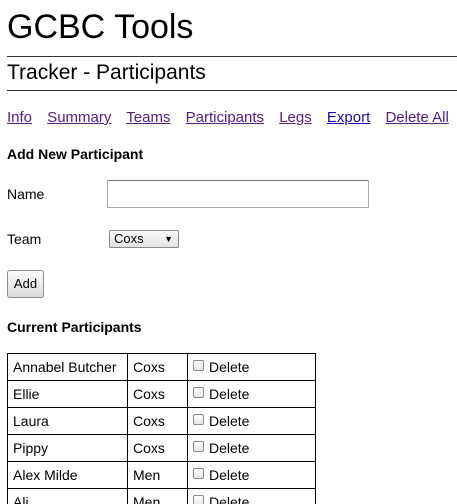  What do you see at coordinates (75, 154) in the screenshot?
I see `add-participant-heading: Add New Participant` at bounding box center [75, 154].